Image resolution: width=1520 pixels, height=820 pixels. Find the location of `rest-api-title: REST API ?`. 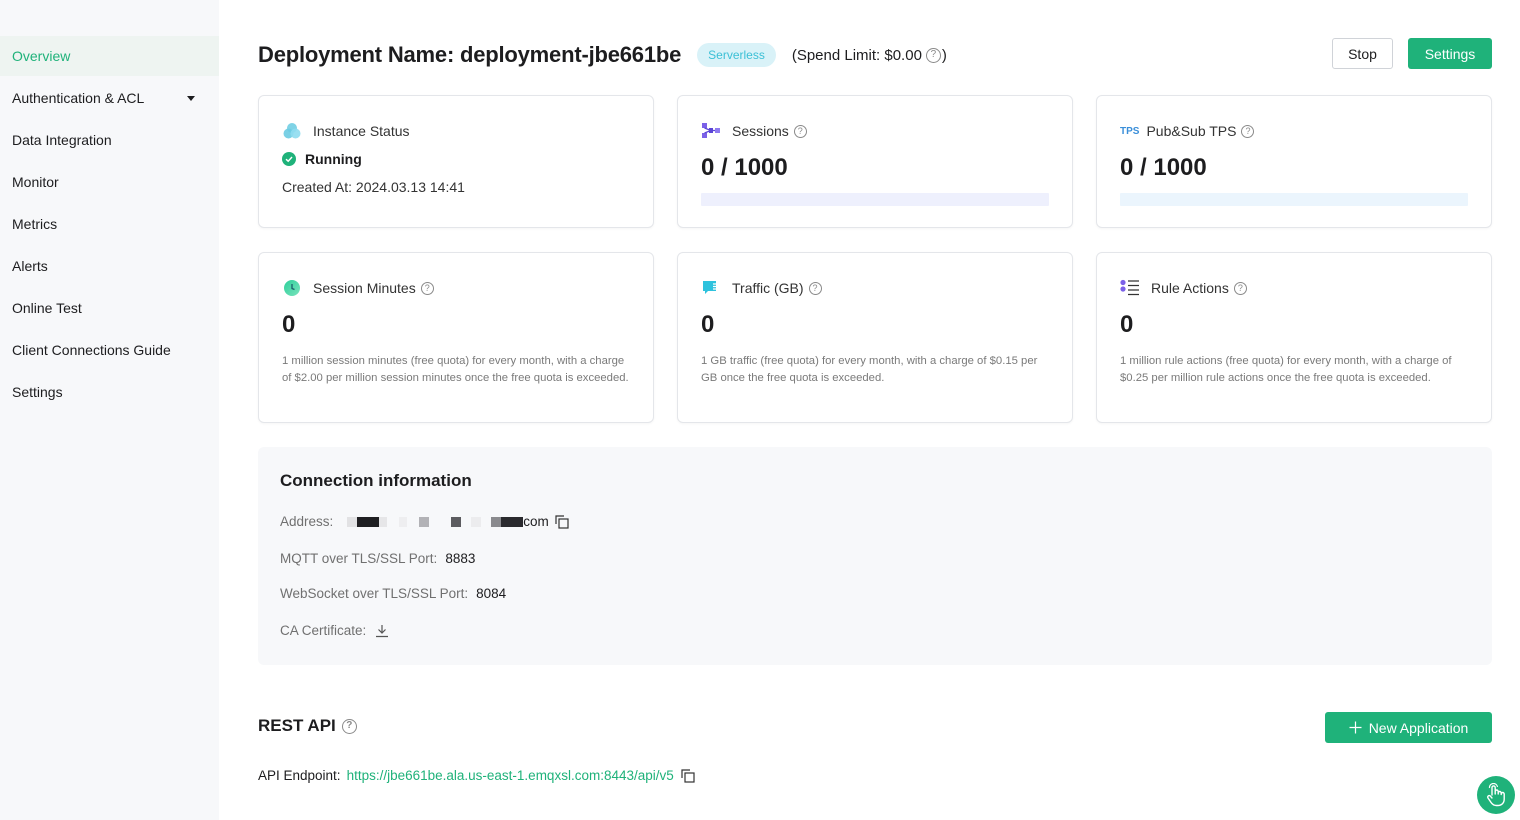

rest-api-title: REST API ? is located at coordinates (307, 726).